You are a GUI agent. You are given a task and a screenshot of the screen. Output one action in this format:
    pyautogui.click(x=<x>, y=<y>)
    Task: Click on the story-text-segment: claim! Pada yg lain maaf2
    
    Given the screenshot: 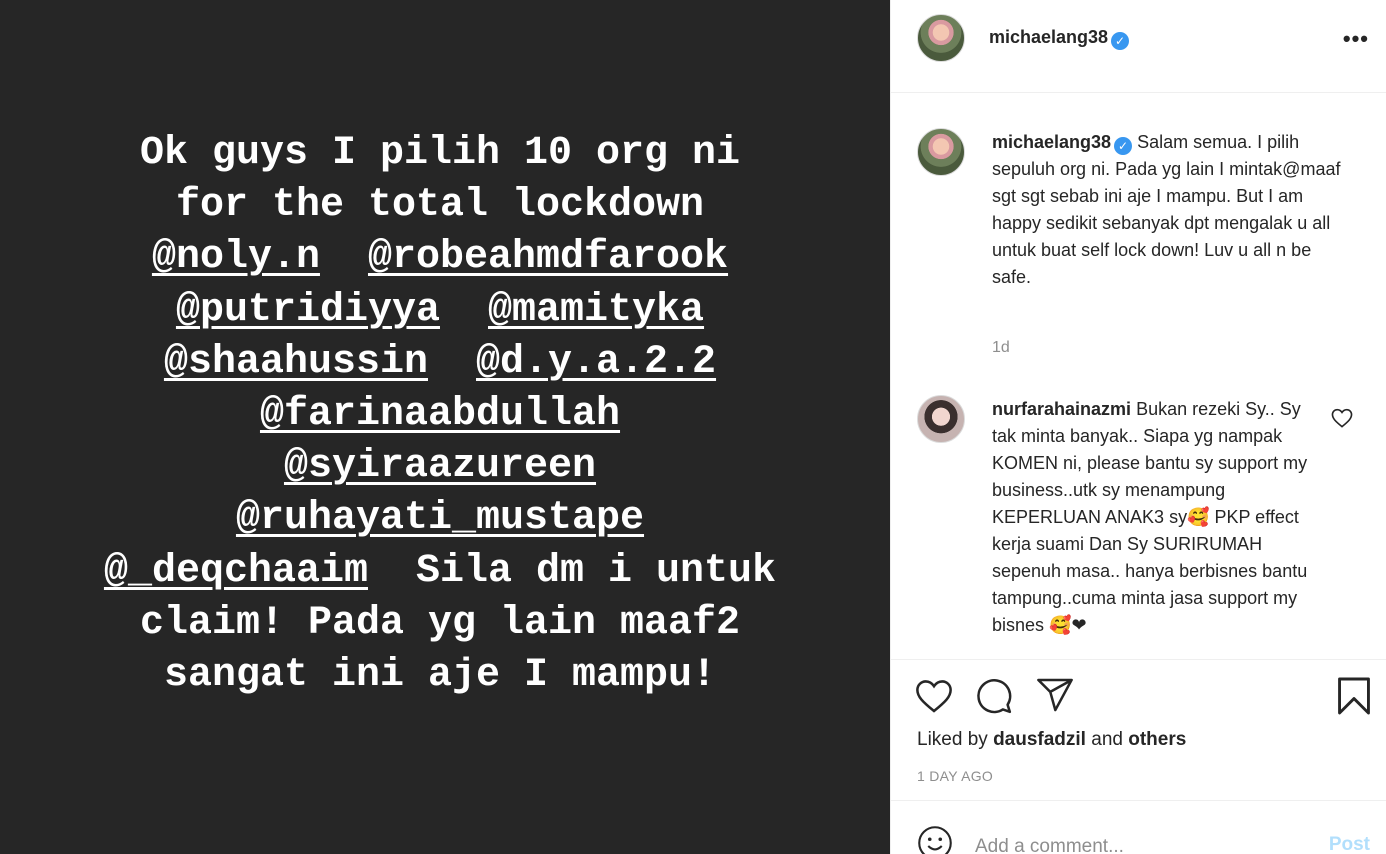 What is the action you would take?
    pyautogui.click(x=440, y=623)
    